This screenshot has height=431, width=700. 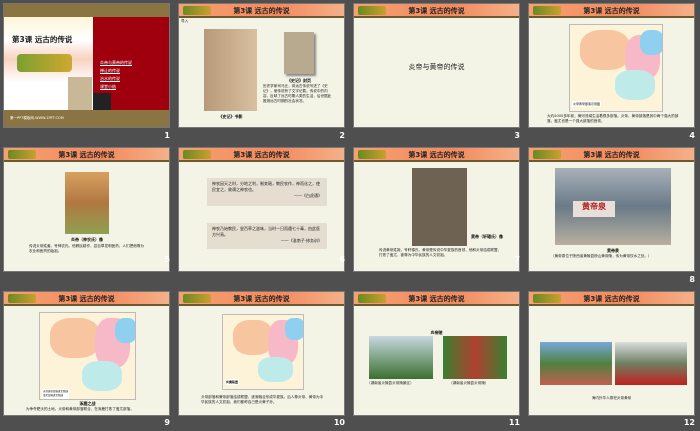 What do you see at coordinates (692, 135) in the screenshot?
I see `slide-number: 4` at bounding box center [692, 135].